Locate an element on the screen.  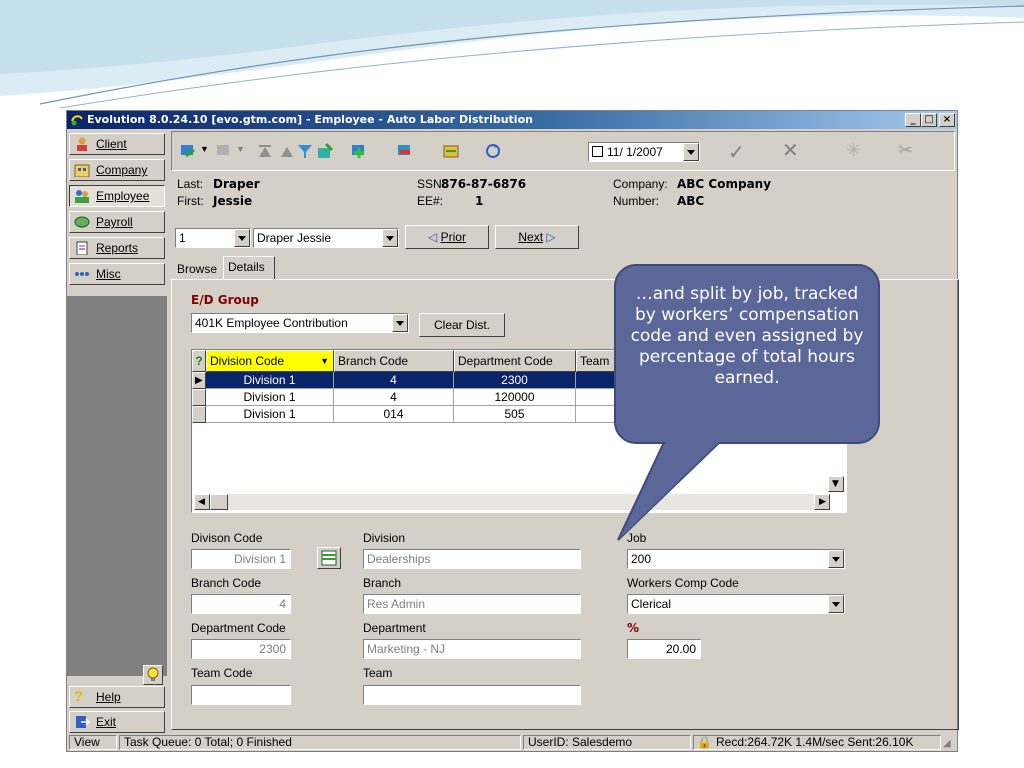
prior-button: ◁ Prior is located at coordinates (447, 237).